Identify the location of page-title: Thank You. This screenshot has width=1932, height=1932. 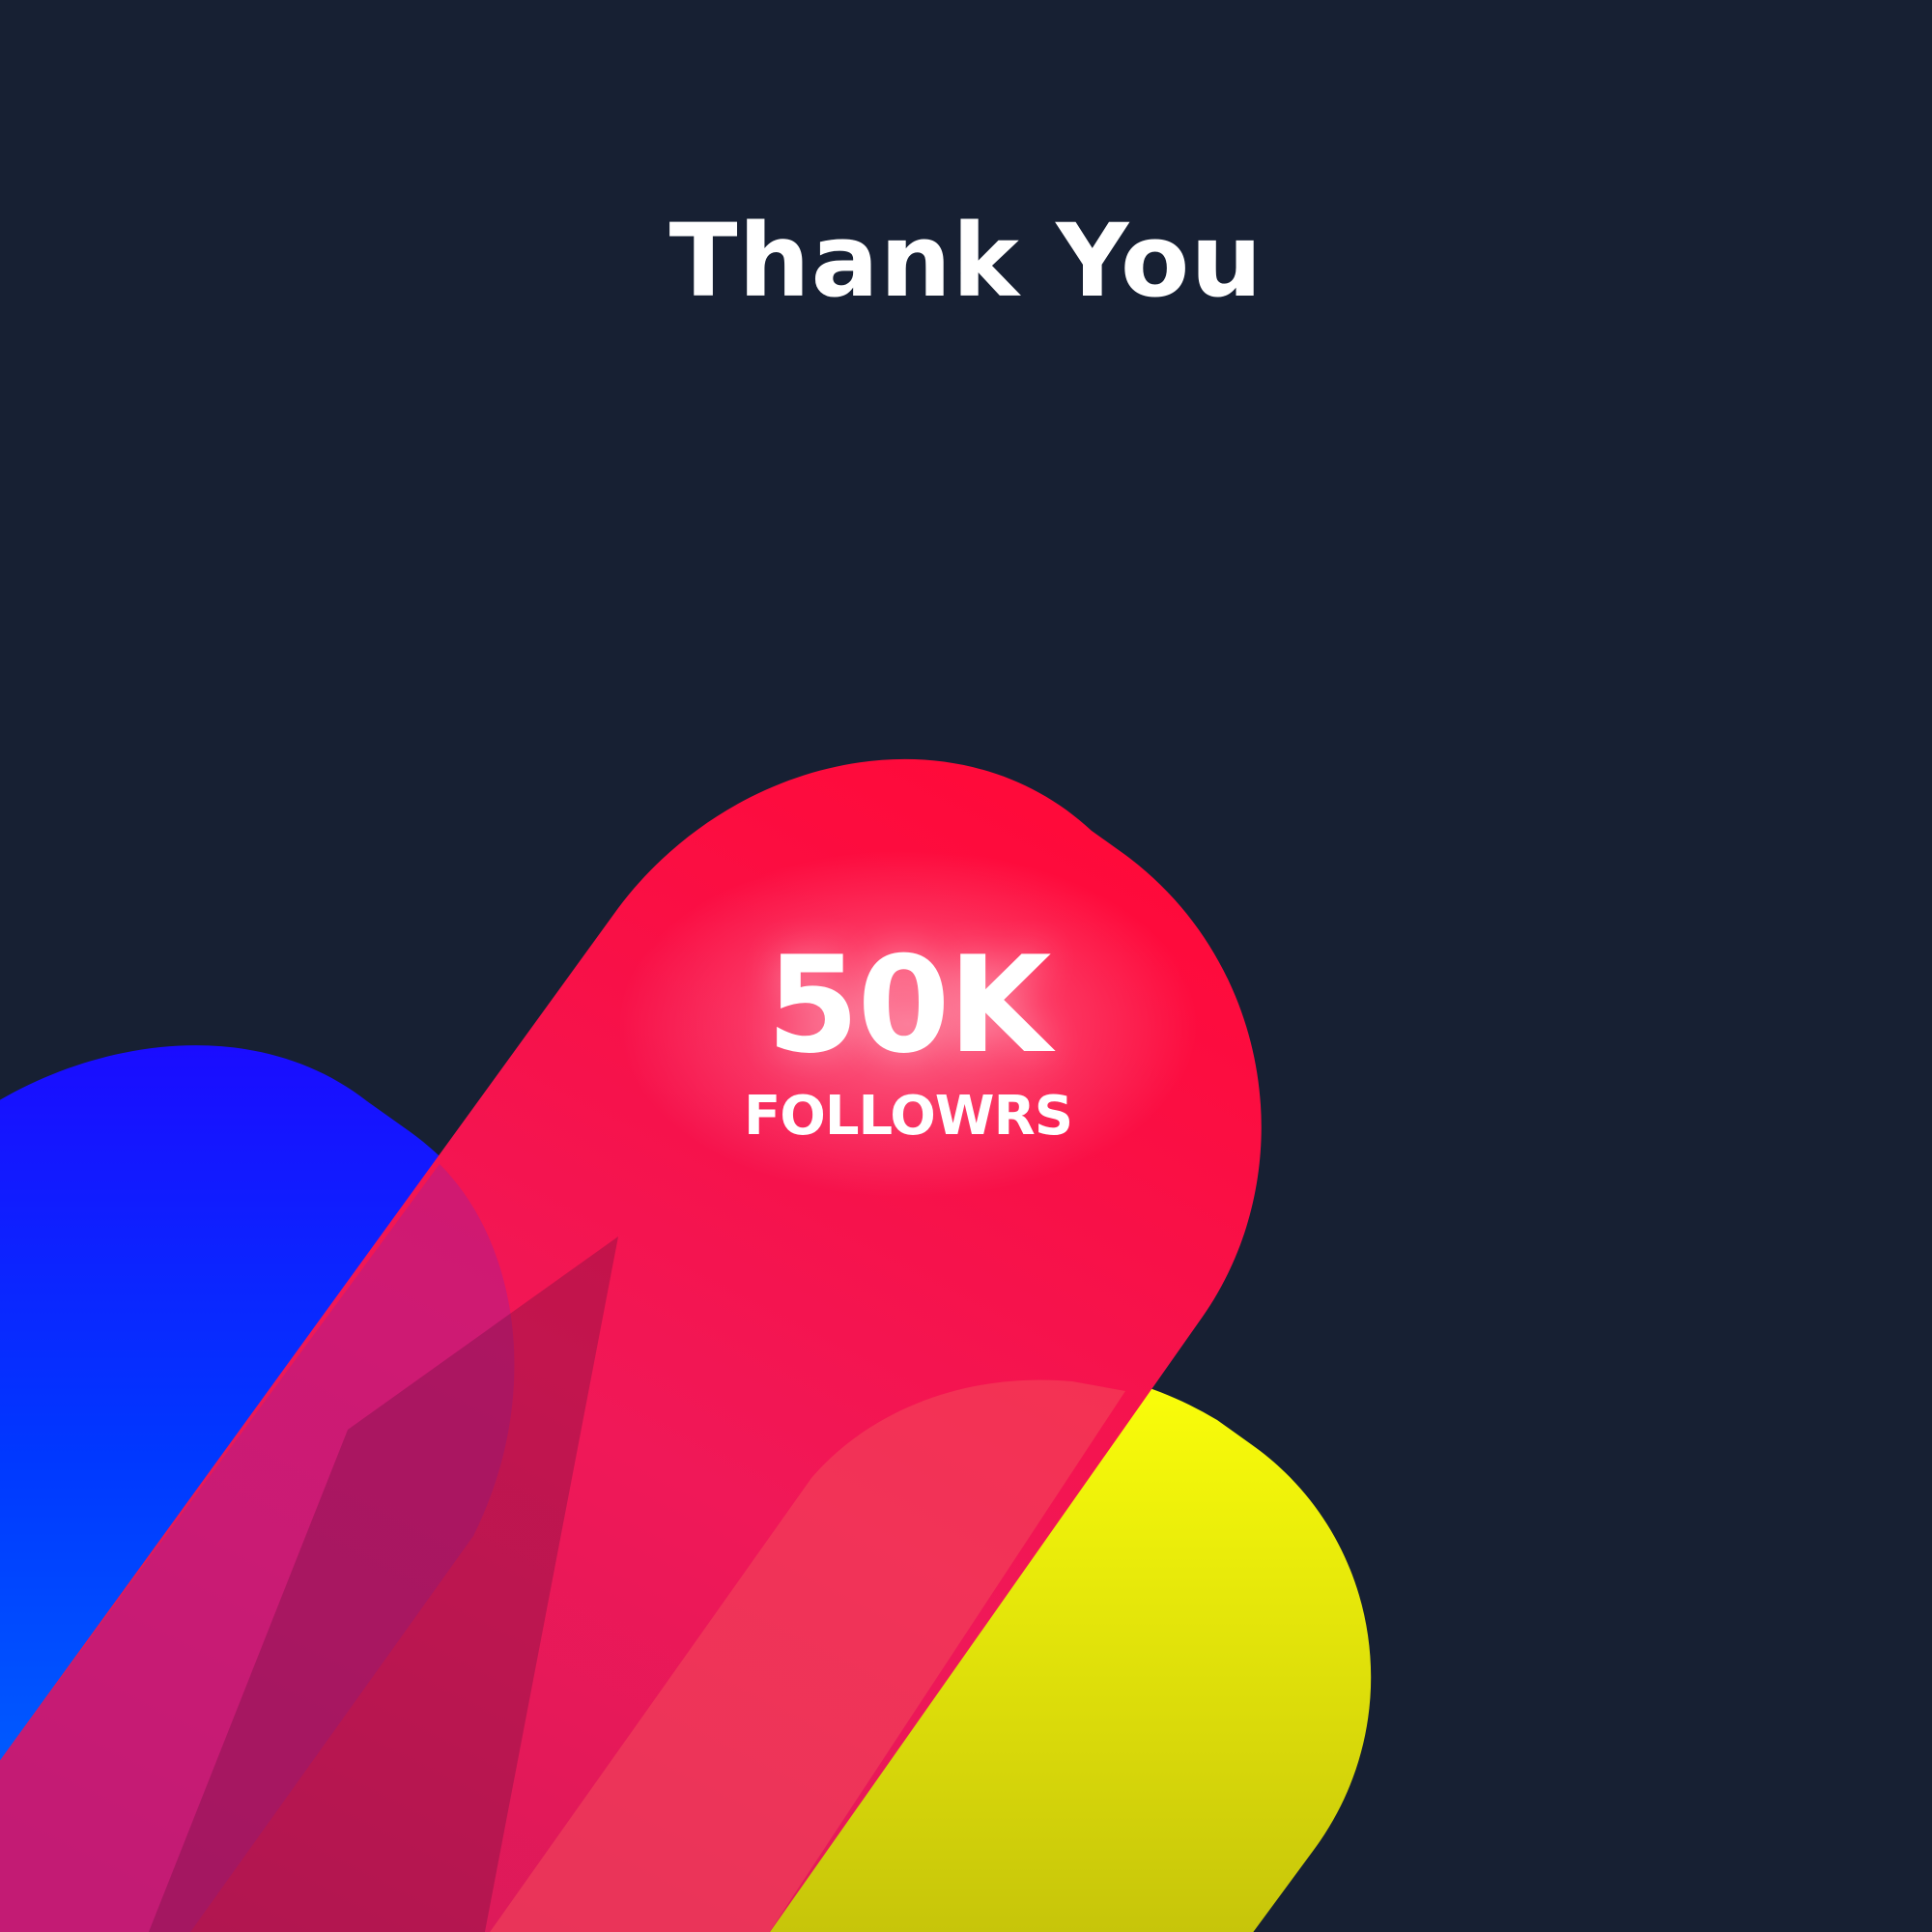
(966, 260).